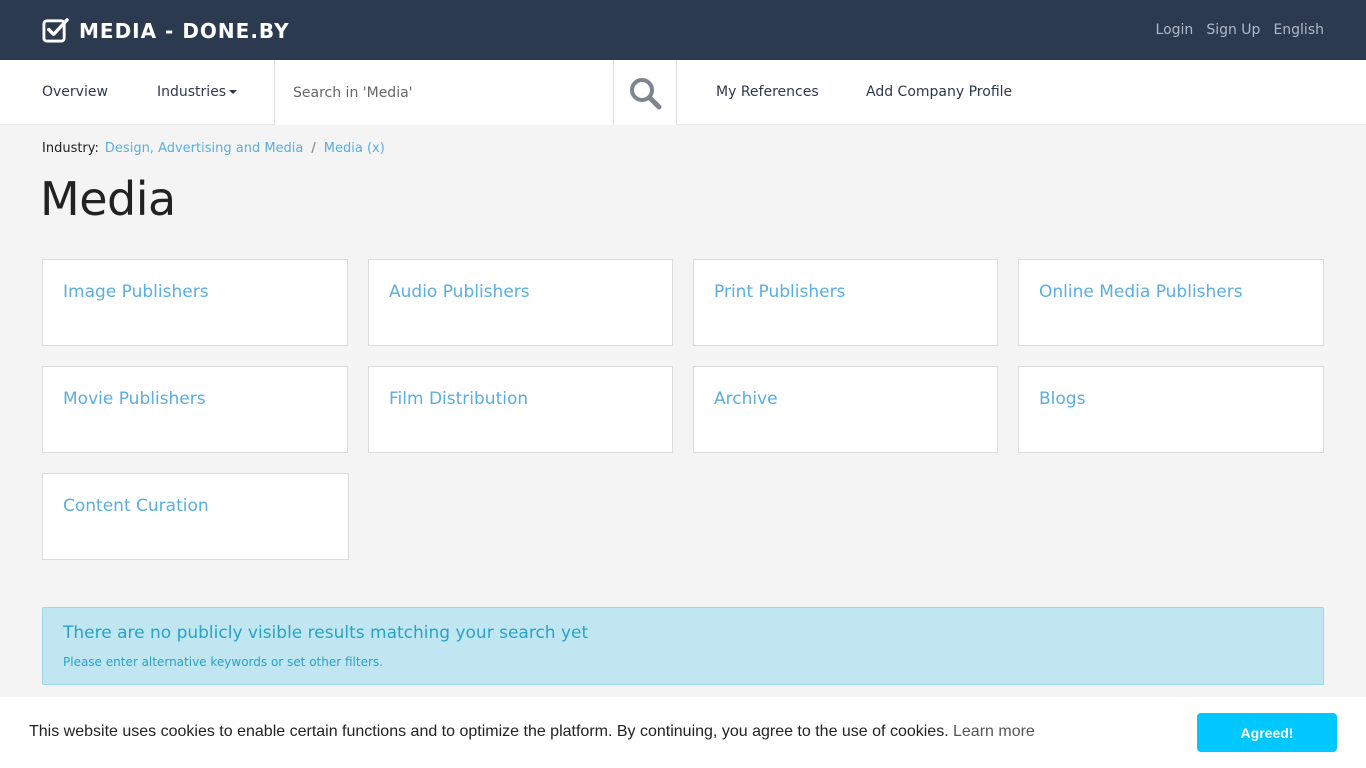 The height and width of the screenshot is (768, 1366). I want to click on category-label: Content Curation, so click(136, 506).